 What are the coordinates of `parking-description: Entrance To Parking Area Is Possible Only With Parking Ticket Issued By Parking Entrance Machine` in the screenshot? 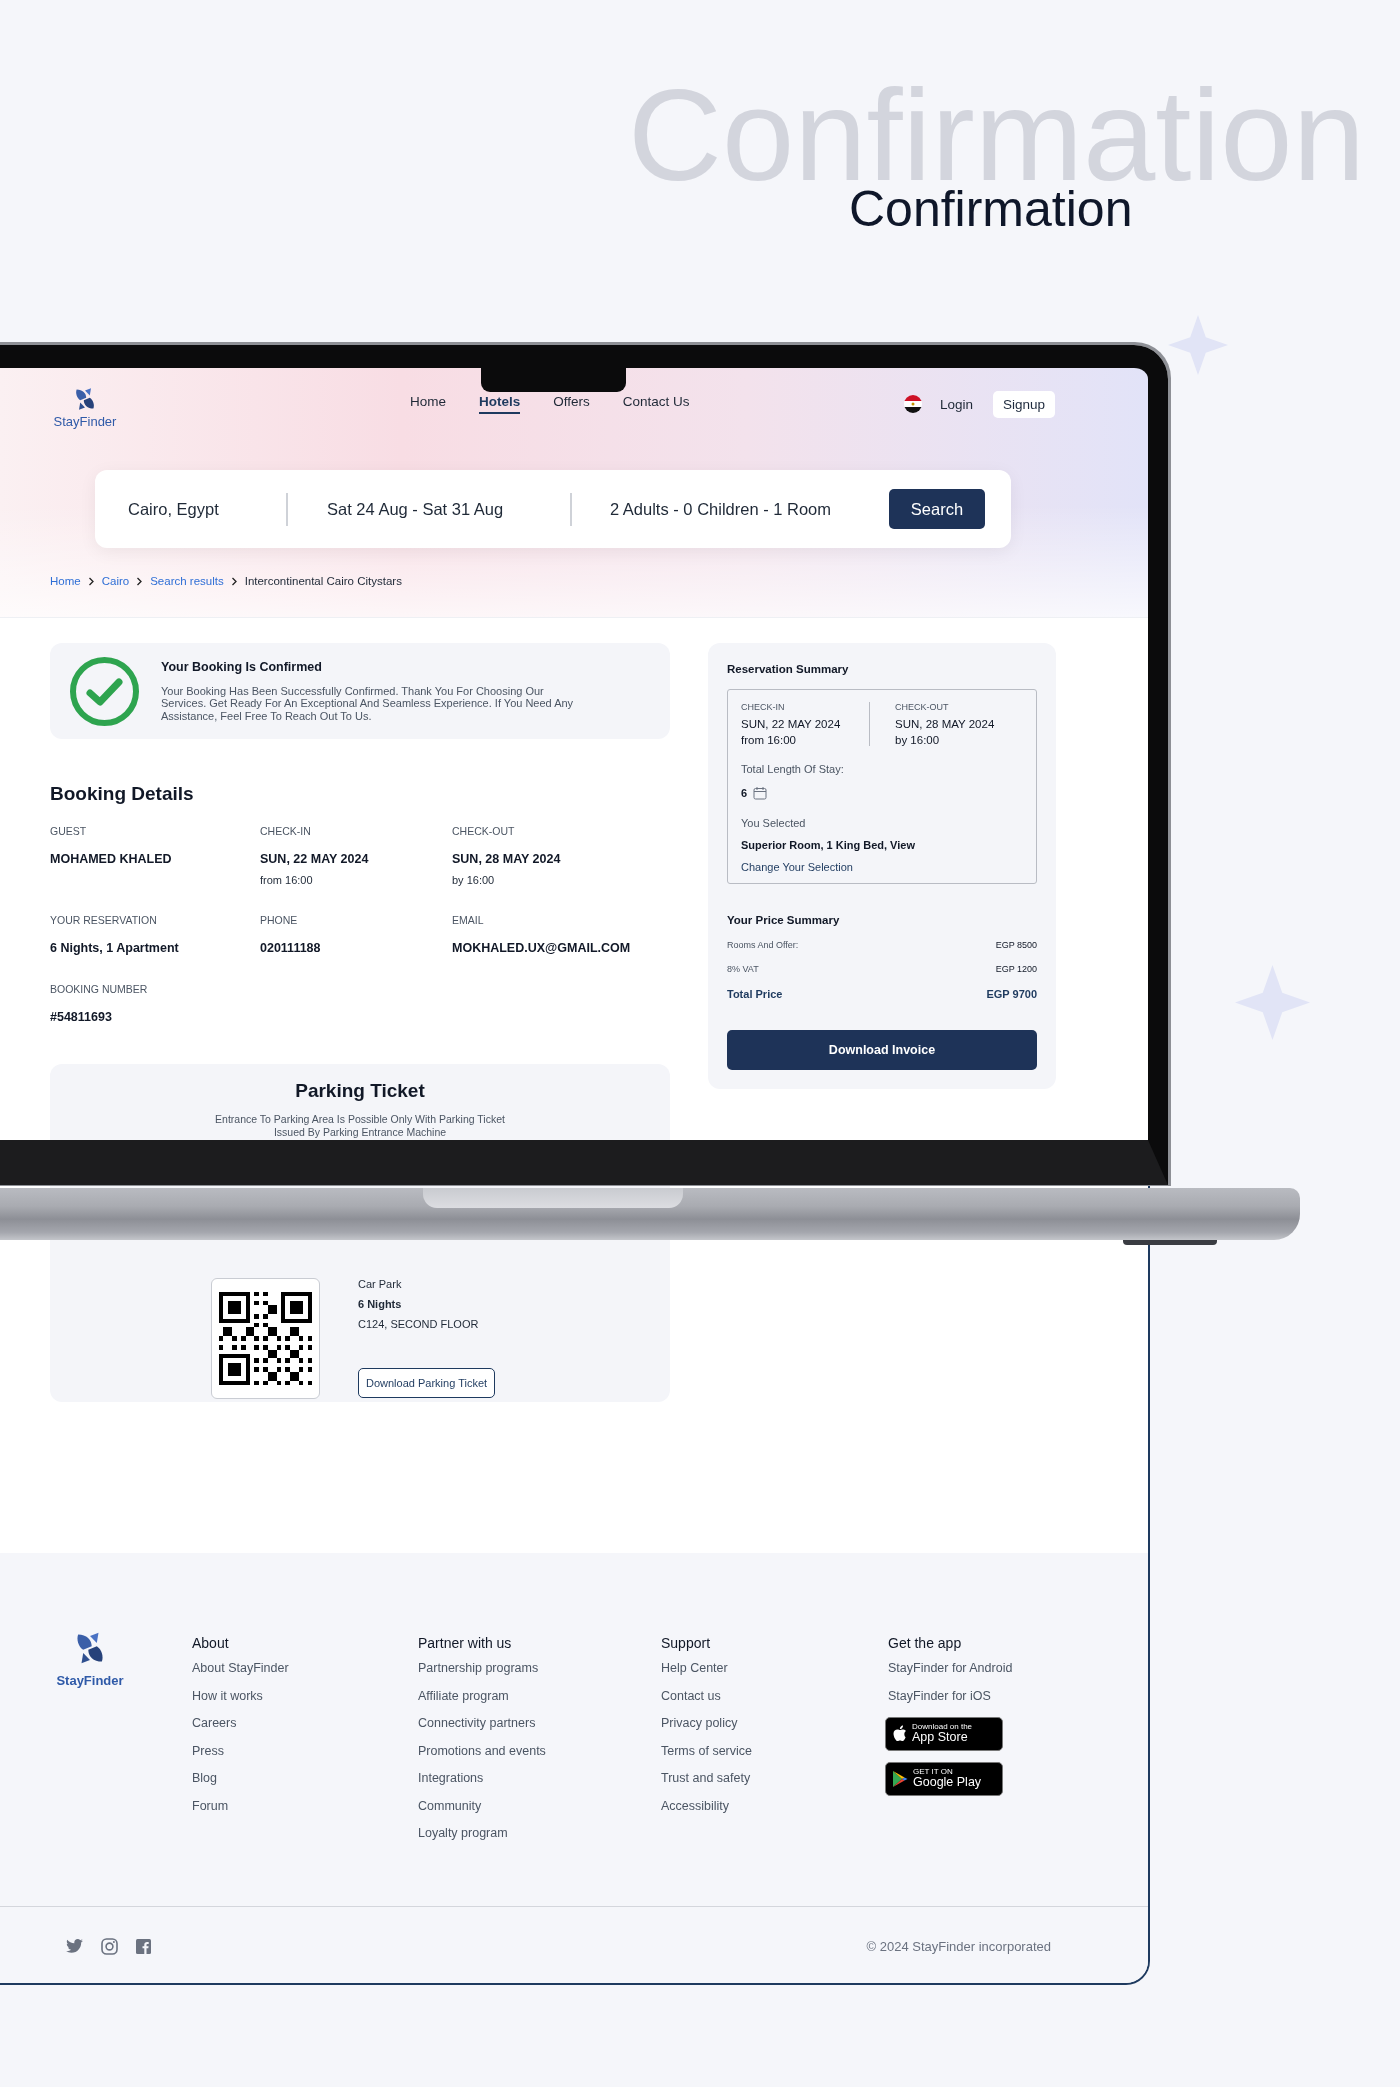 It's located at (360, 1125).